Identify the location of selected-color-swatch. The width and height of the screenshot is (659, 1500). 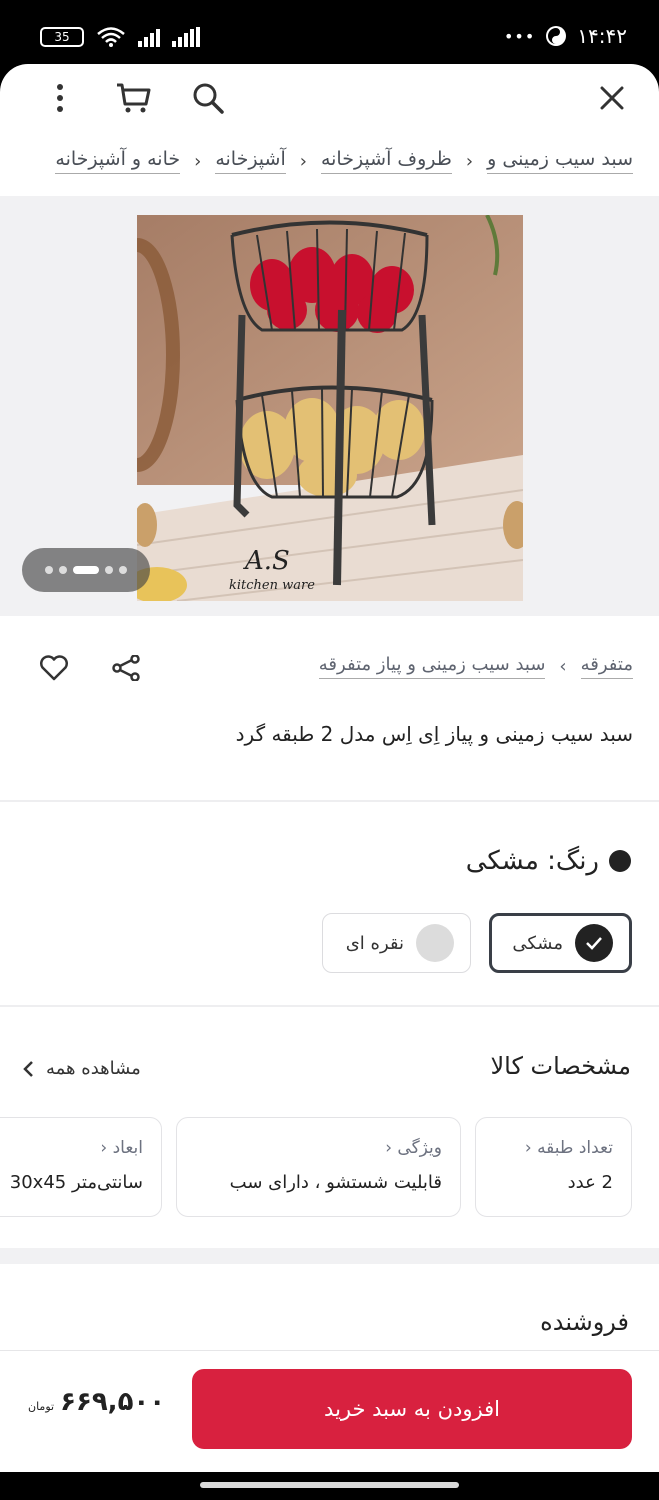
(620, 861).